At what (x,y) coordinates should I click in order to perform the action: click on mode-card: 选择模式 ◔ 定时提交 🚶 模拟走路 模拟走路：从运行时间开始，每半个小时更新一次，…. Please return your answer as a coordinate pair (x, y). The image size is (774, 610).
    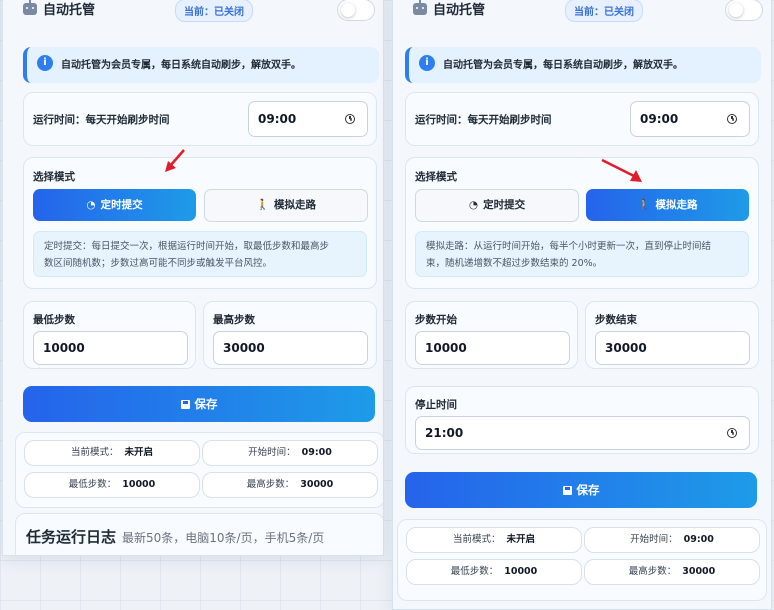
    Looking at the image, I should click on (582, 223).